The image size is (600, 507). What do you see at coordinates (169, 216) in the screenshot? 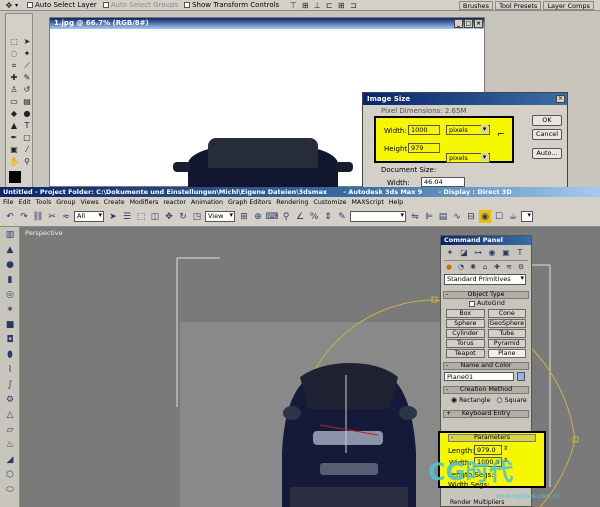
I see `select-move-icon: ✥` at bounding box center [169, 216].